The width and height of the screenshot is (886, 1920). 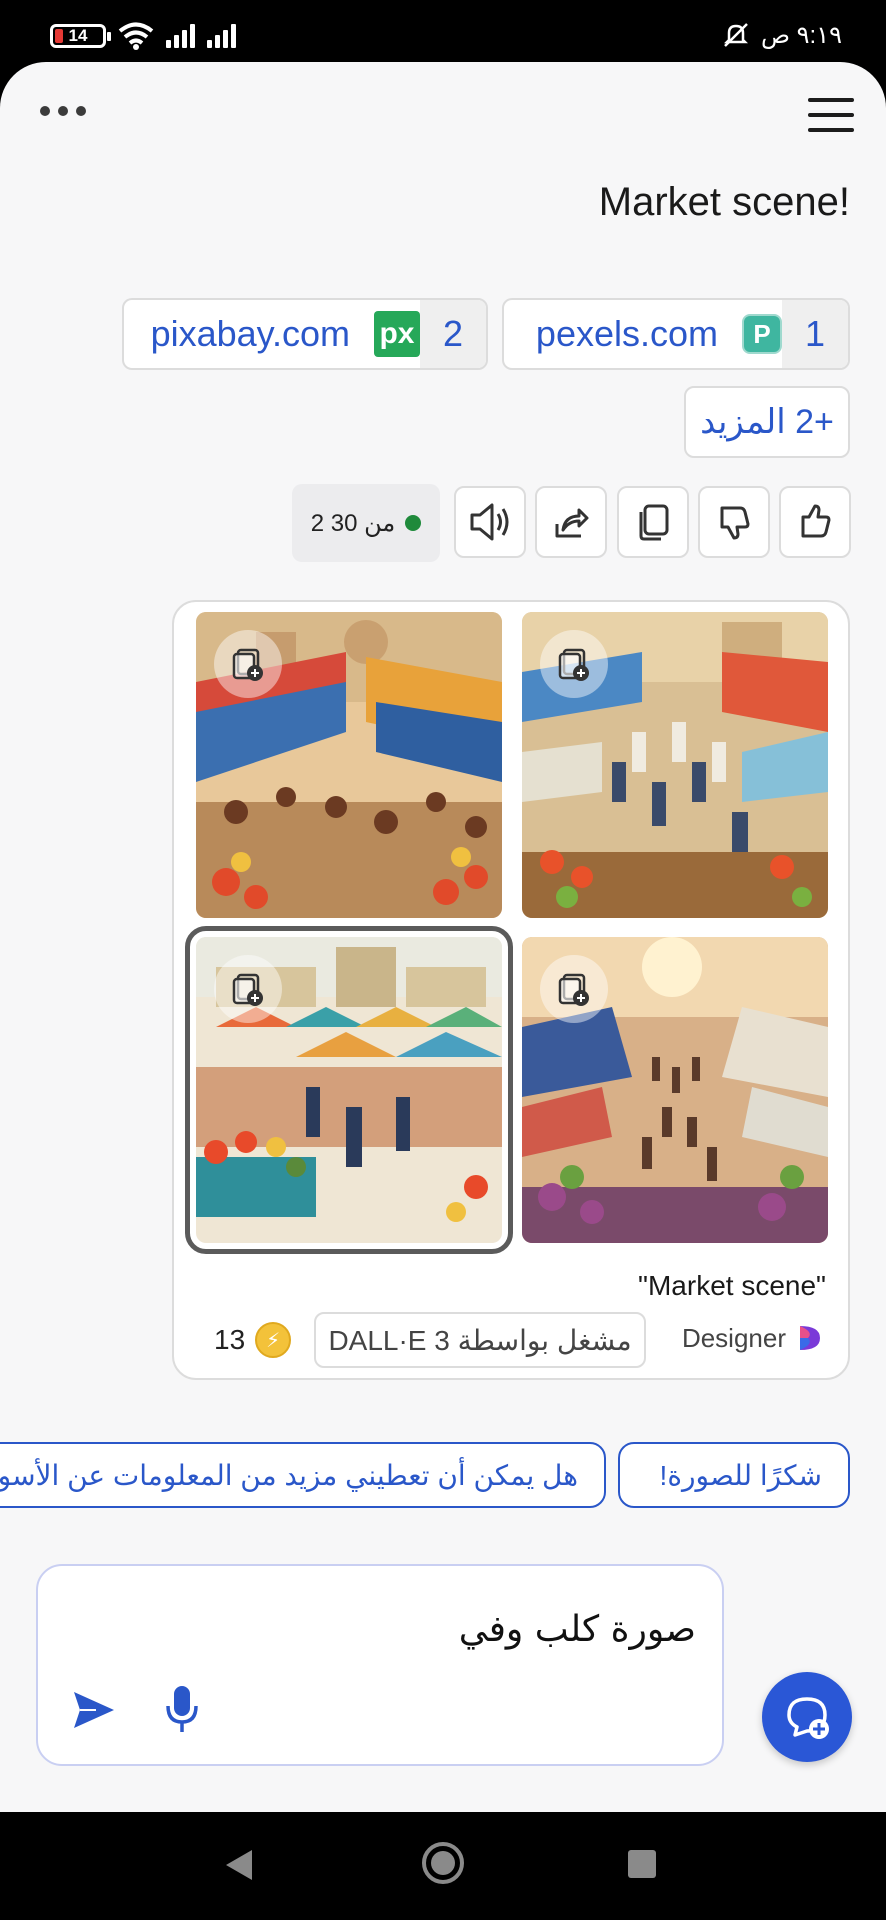 I want to click on battery-level: 14, so click(x=78, y=35).